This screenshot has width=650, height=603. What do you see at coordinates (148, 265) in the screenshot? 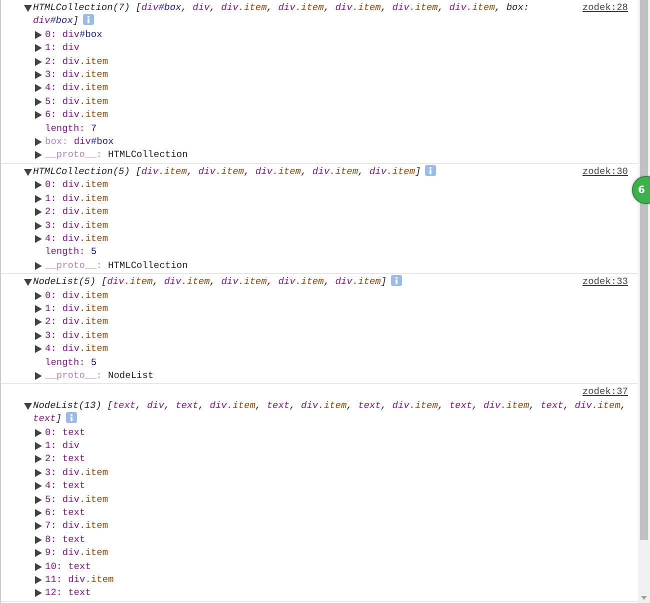
I see `property-value: HTMLCollection` at bounding box center [148, 265].